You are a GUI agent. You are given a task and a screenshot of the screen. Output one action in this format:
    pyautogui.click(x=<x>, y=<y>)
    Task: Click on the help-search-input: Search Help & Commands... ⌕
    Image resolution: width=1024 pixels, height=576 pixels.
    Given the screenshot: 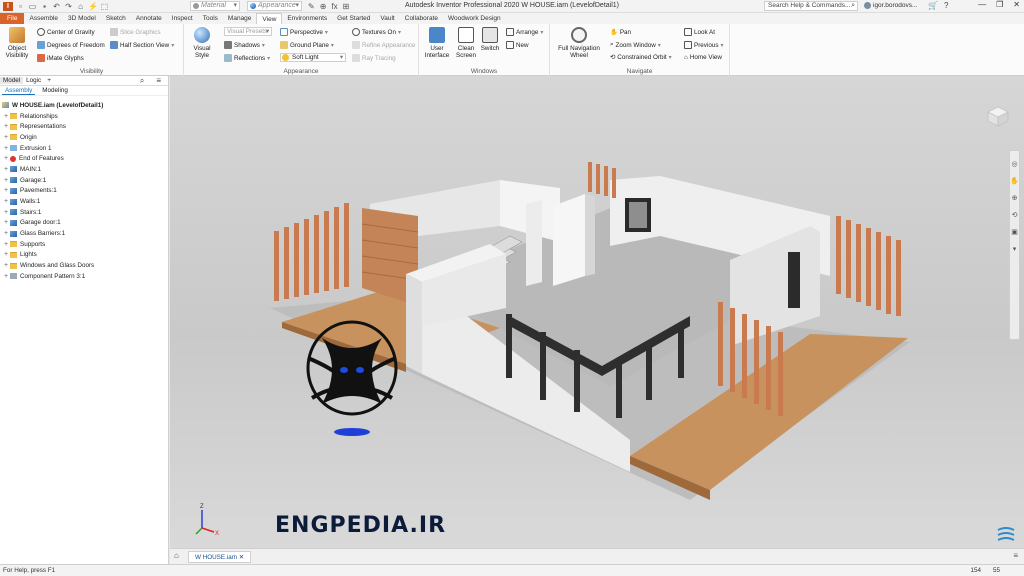 What is the action you would take?
    pyautogui.click(x=811, y=6)
    